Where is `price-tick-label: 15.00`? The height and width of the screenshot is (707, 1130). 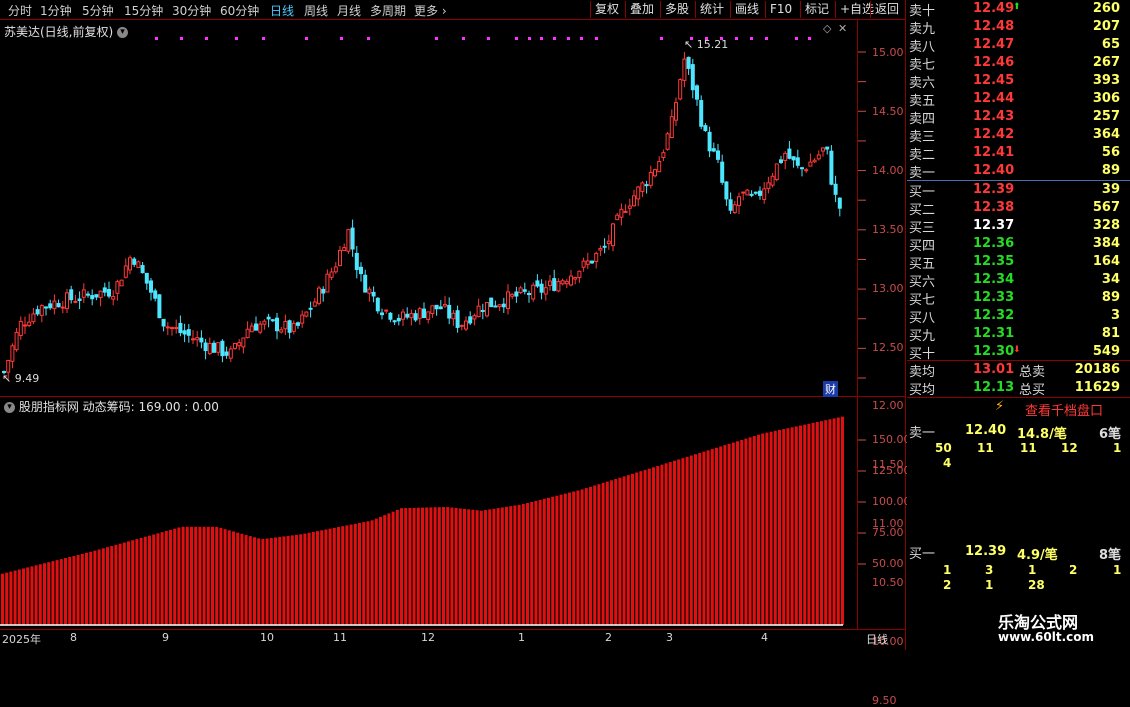 price-tick-label: 15.00 is located at coordinates (888, 52).